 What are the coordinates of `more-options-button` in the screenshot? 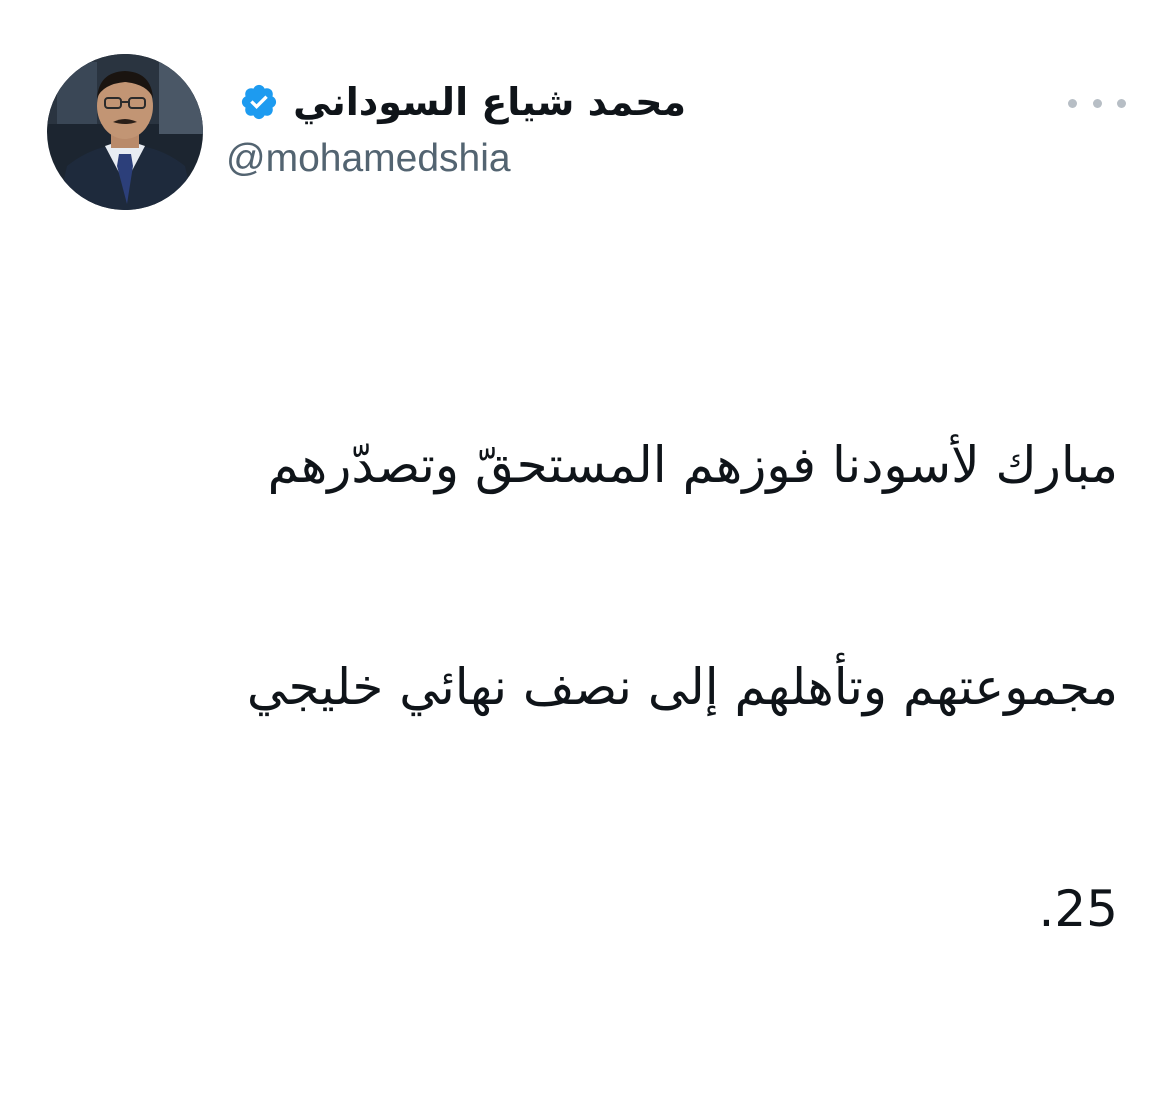 It's located at (1097, 103).